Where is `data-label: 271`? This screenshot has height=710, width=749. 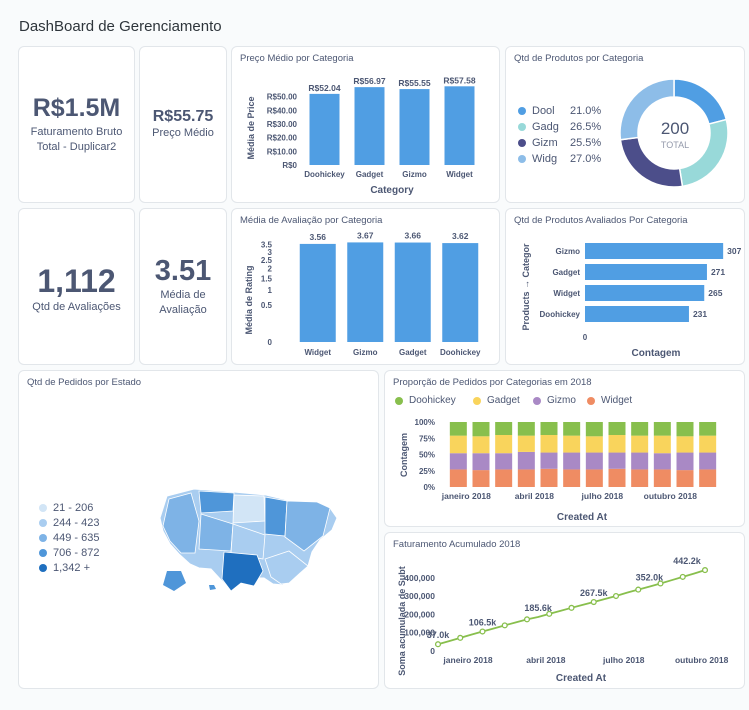
data-label: 271 is located at coordinates (718, 272).